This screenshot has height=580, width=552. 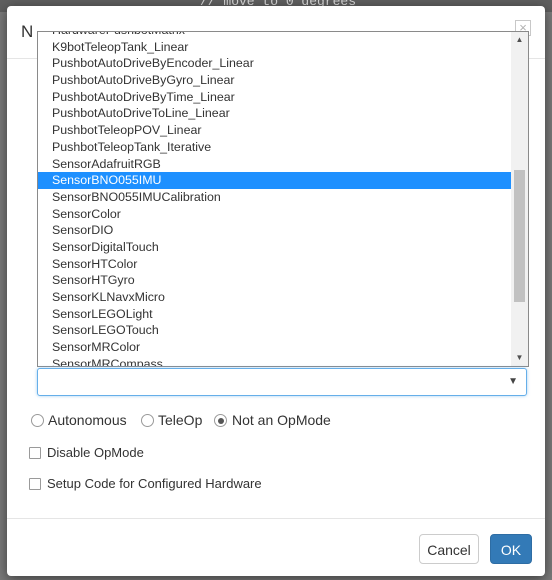 What do you see at coordinates (27, 31) in the screenshot?
I see `dialog-title: N` at bounding box center [27, 31].